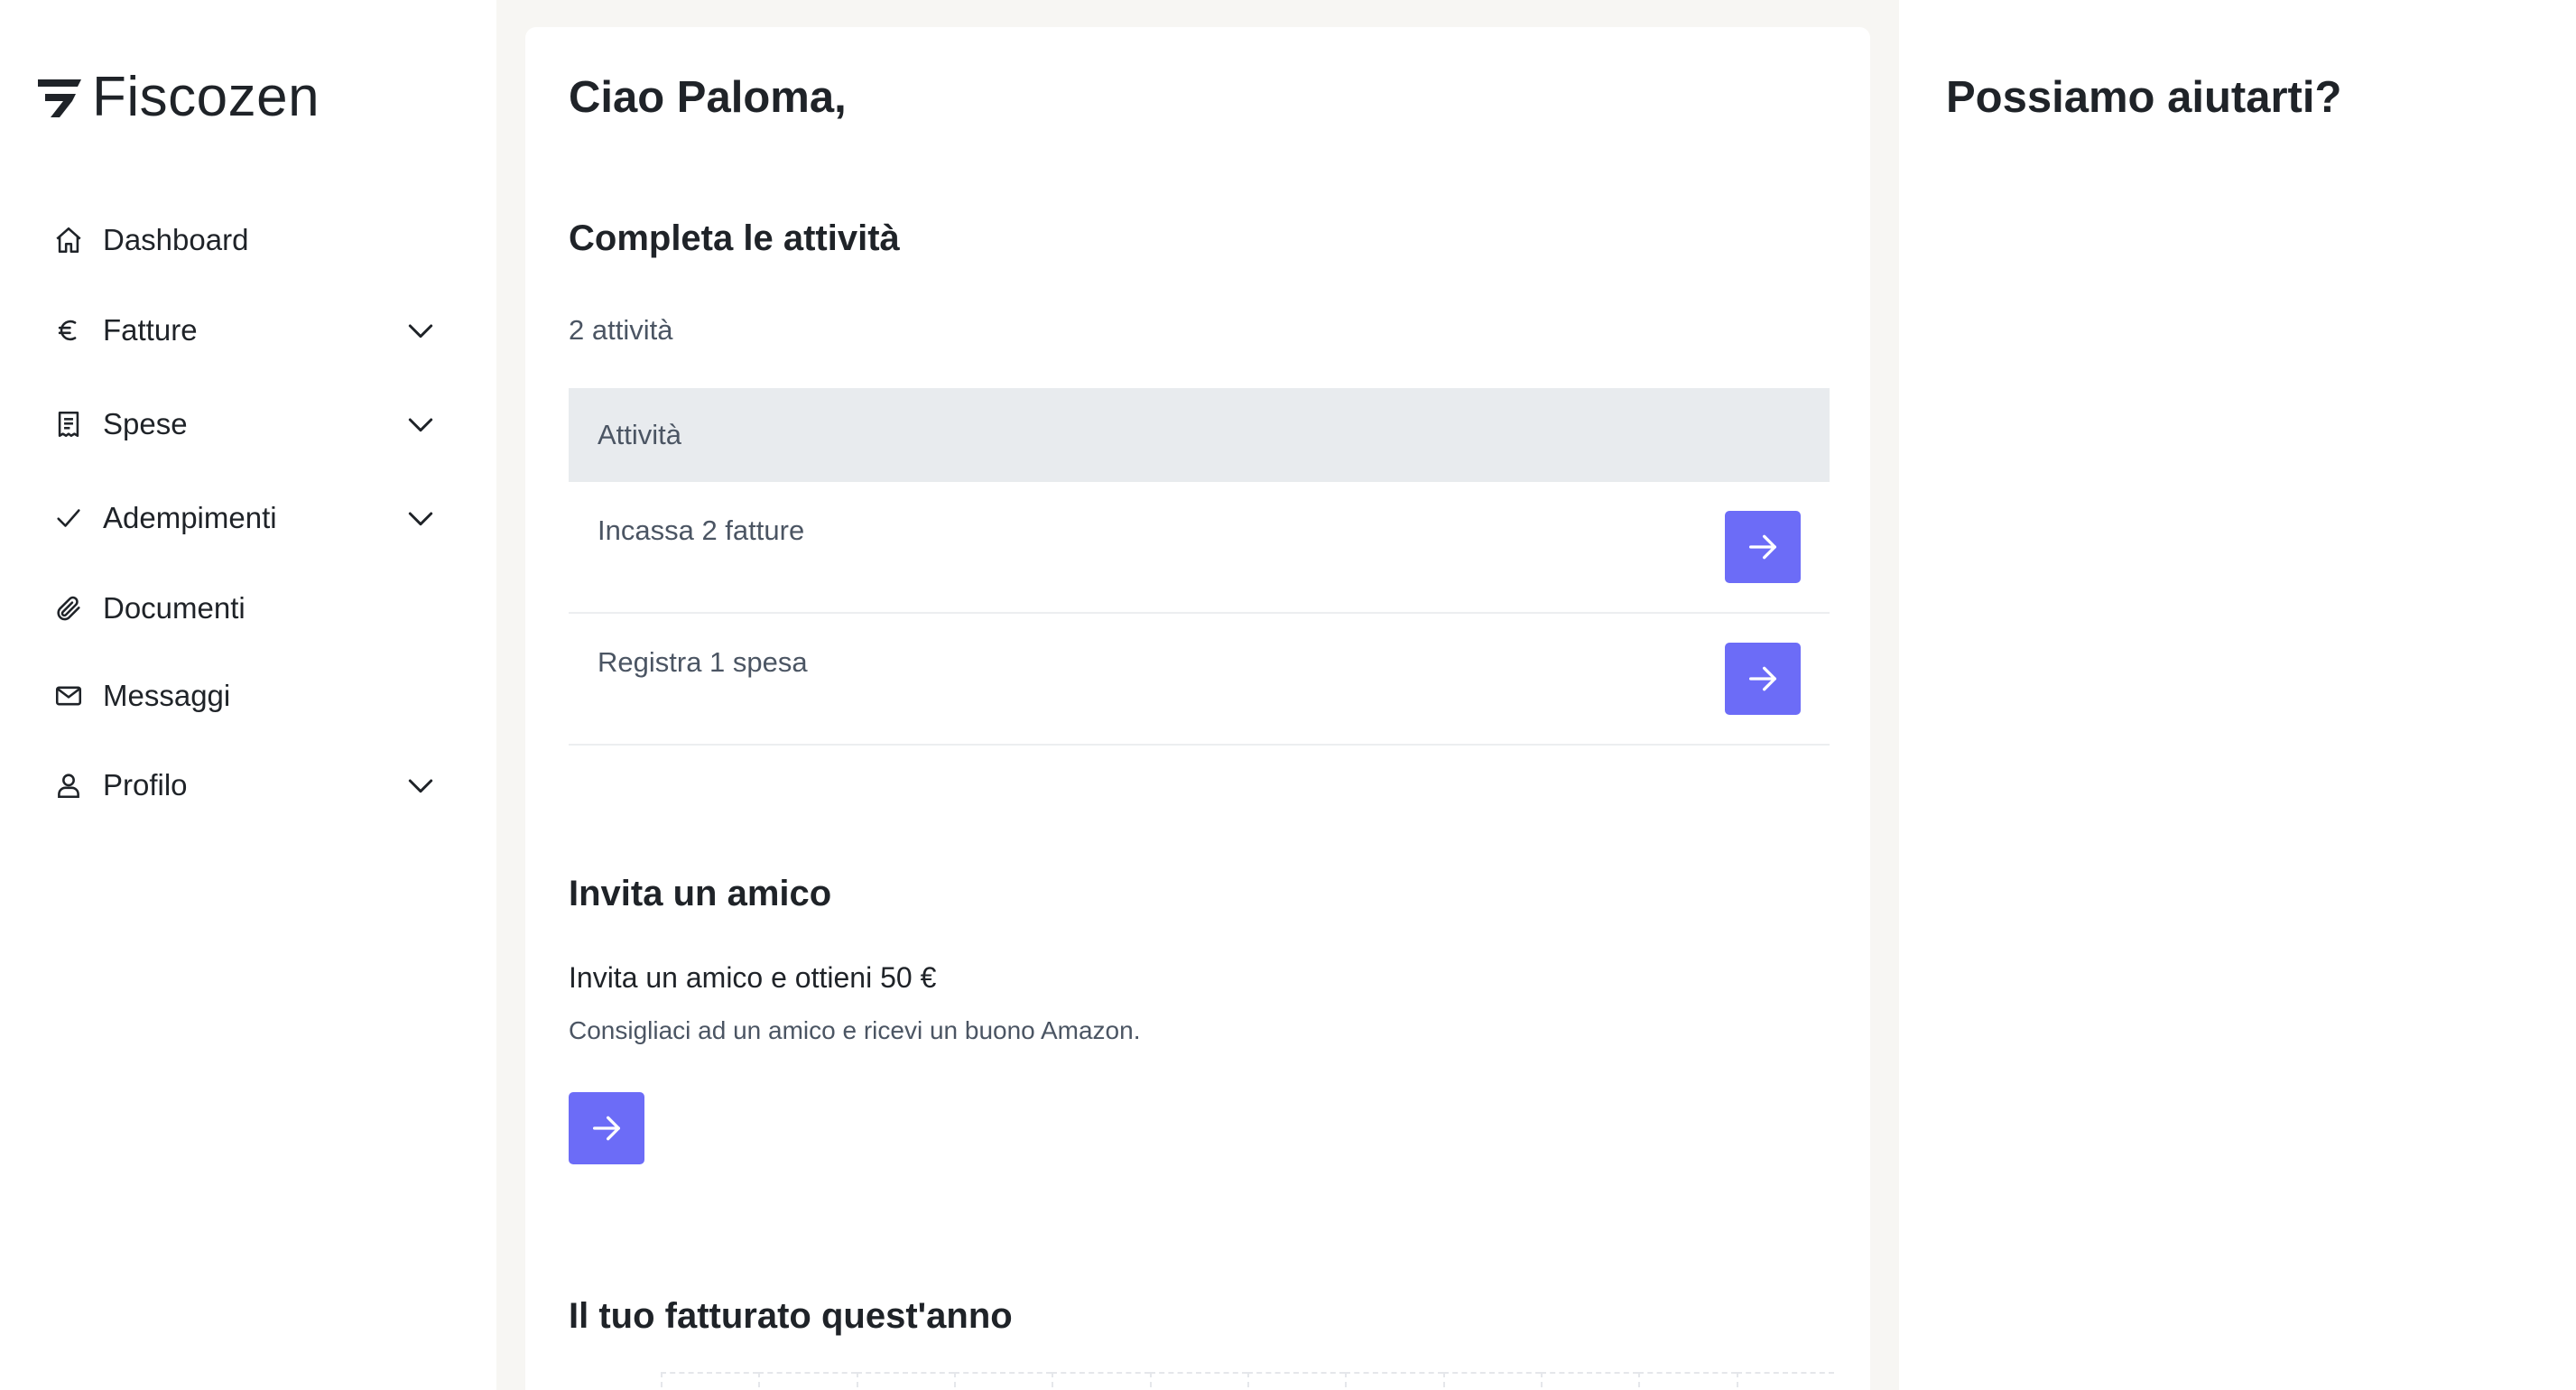  Describe the element at coordinates (1199, 680) in the screenshot. I see `table-row: Registra 1 spesa` at that location.